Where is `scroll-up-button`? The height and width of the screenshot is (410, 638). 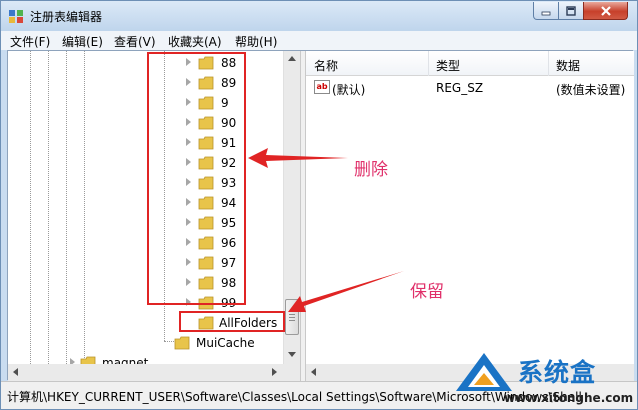
scroll-up-button is located at coordinates (292, 59).